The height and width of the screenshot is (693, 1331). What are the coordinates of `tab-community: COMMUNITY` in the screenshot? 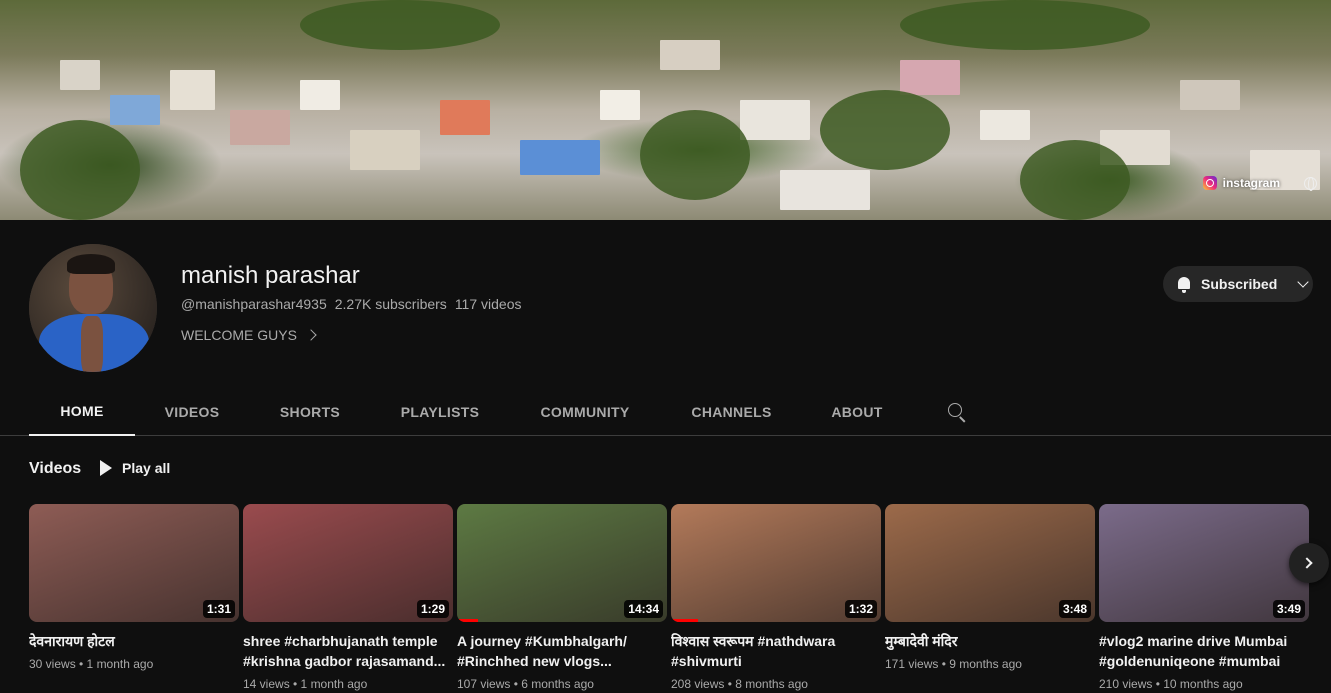 It's located at (585, 412).